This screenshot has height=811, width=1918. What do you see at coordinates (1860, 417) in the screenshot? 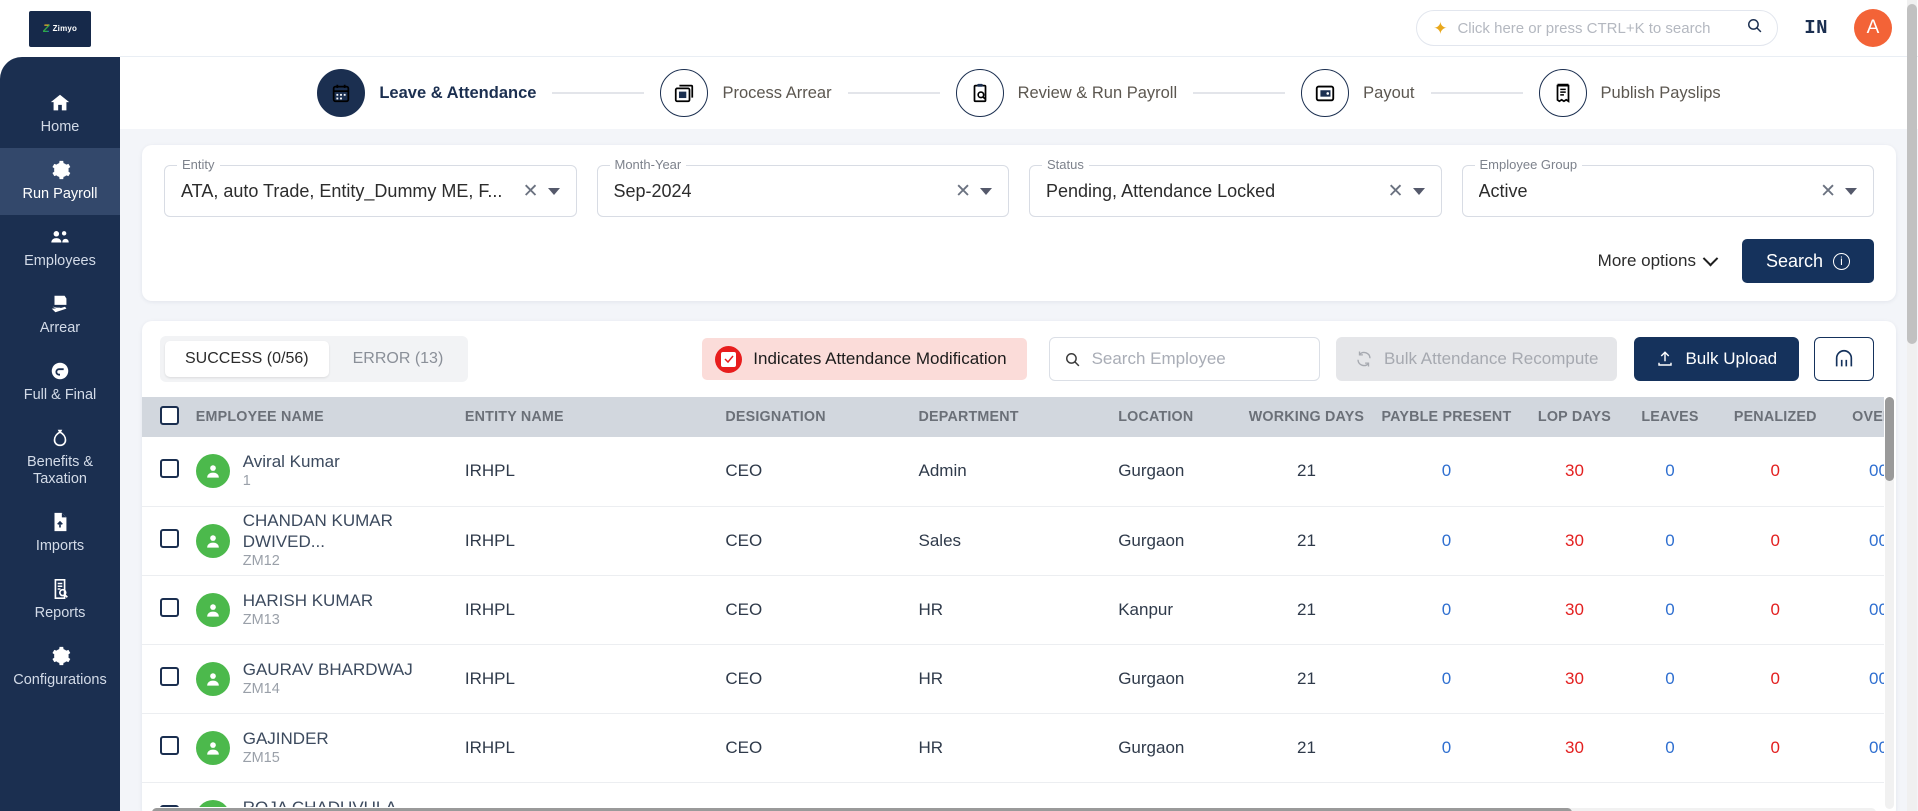
I see `column-header-overtime: OVERTIME` at bounding box center [1860, 417].